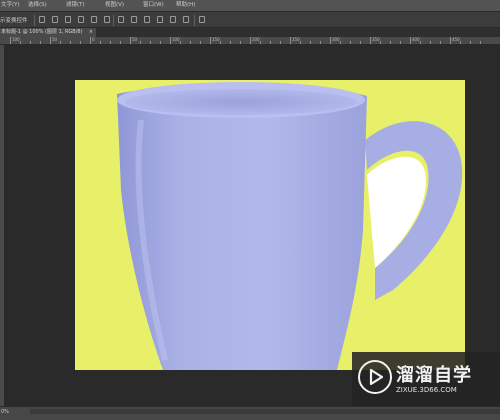 Image resolution: width=500 pixels, height=420 pixels. I want to click on ruler-label: 0, so click(93, 39).